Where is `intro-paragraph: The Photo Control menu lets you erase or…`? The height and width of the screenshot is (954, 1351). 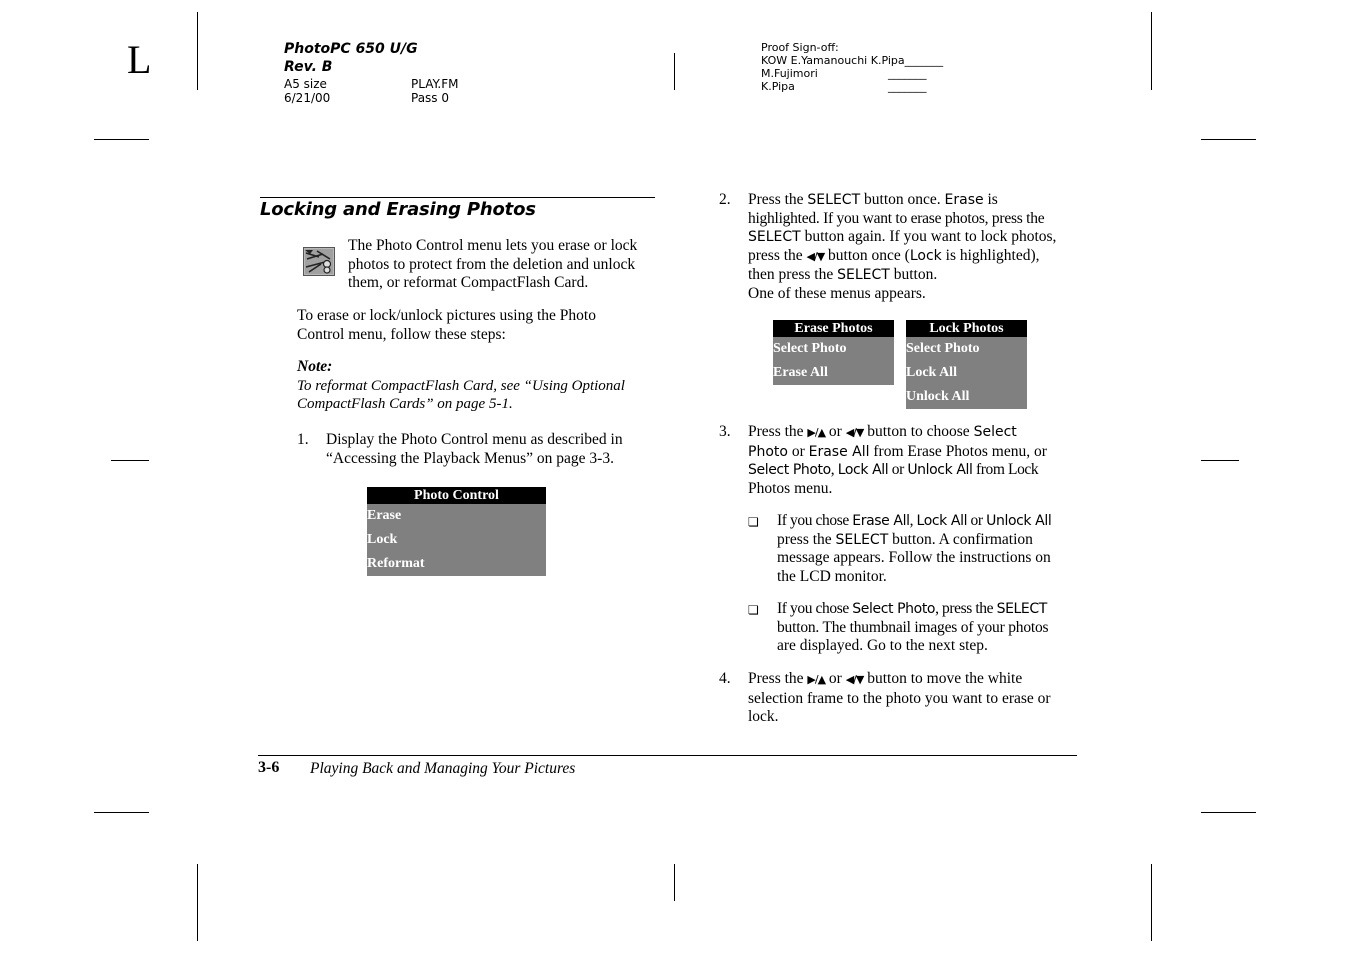 intro-paragraph: The Photo Control menu lets you erase or… is located at coordinates (503, 265).